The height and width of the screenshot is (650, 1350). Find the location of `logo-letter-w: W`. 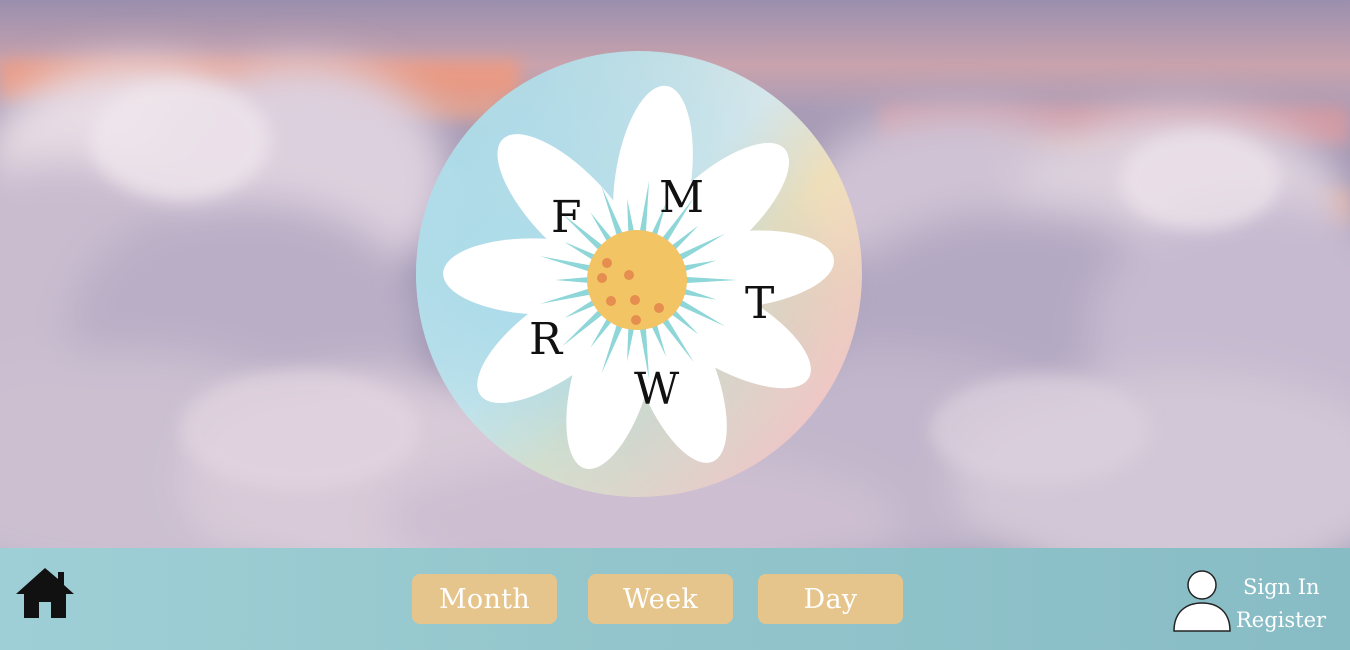

logo-letter-w: W is located at coordinates (657, 389).